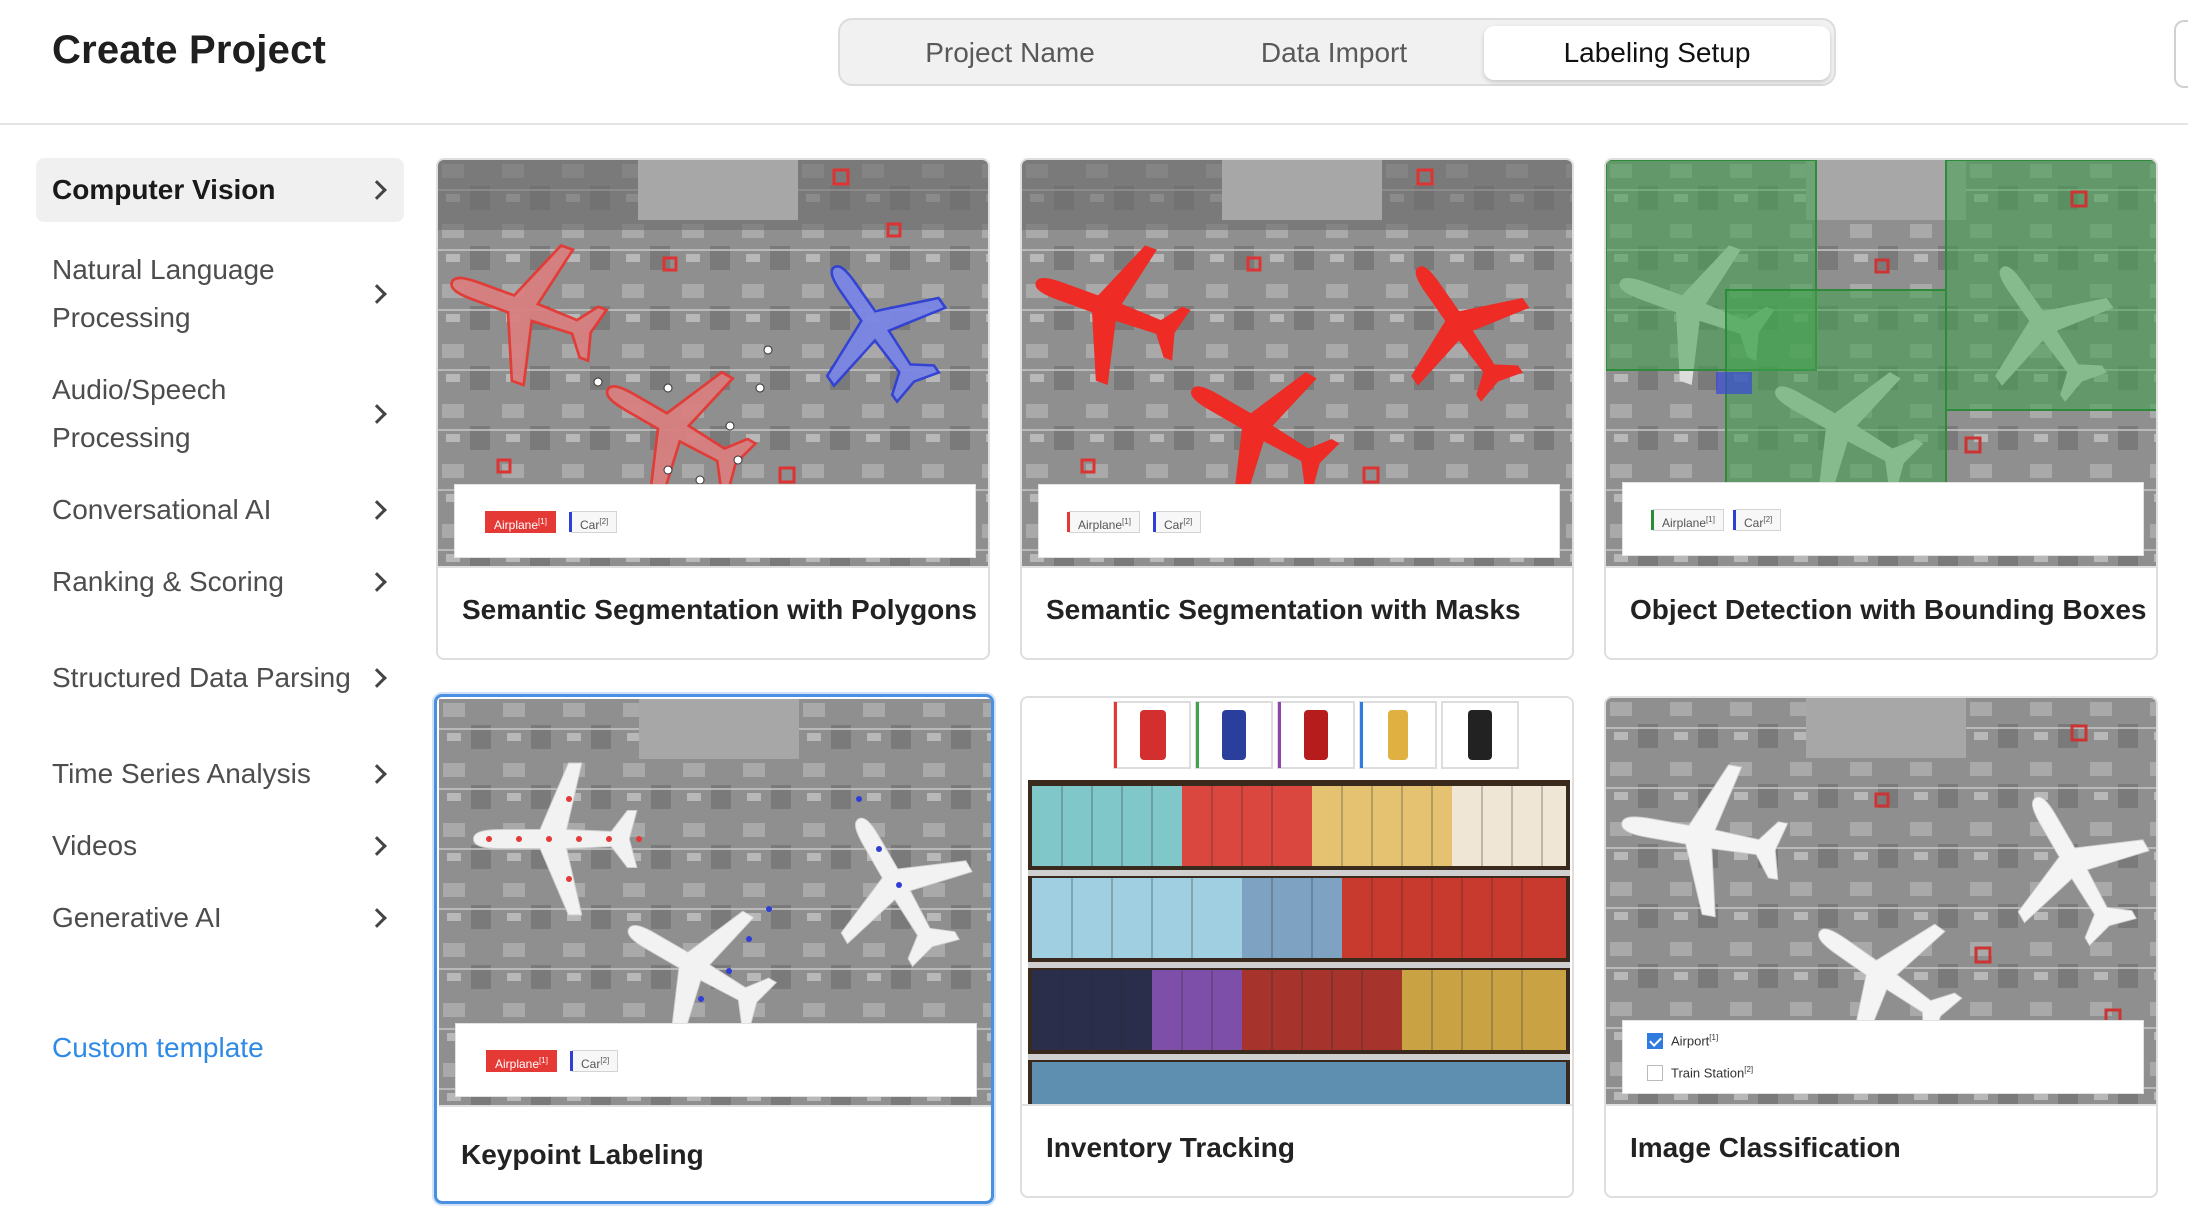 The height and width of the screenshot is (1226, 2188). I want to click on custom-template-link: Custom template, so click(158, 1048).